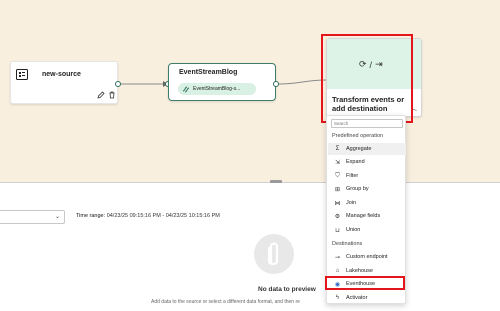 This screenshot has width=500, height=311. What do you see at coordinates (367, 176) in the screenshot?
I see `menu-item-filter: ⛉ Filter` at bounding box center [367, 176].